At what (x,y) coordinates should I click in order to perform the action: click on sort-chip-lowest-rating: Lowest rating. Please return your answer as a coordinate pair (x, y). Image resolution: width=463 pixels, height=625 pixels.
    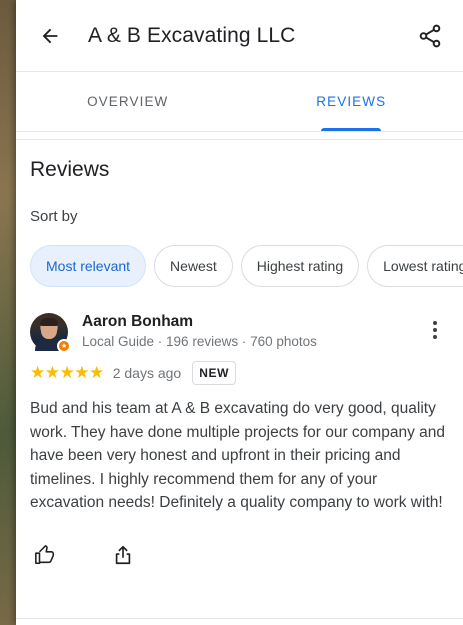
    Looking at the image, I should click on (415, 266).